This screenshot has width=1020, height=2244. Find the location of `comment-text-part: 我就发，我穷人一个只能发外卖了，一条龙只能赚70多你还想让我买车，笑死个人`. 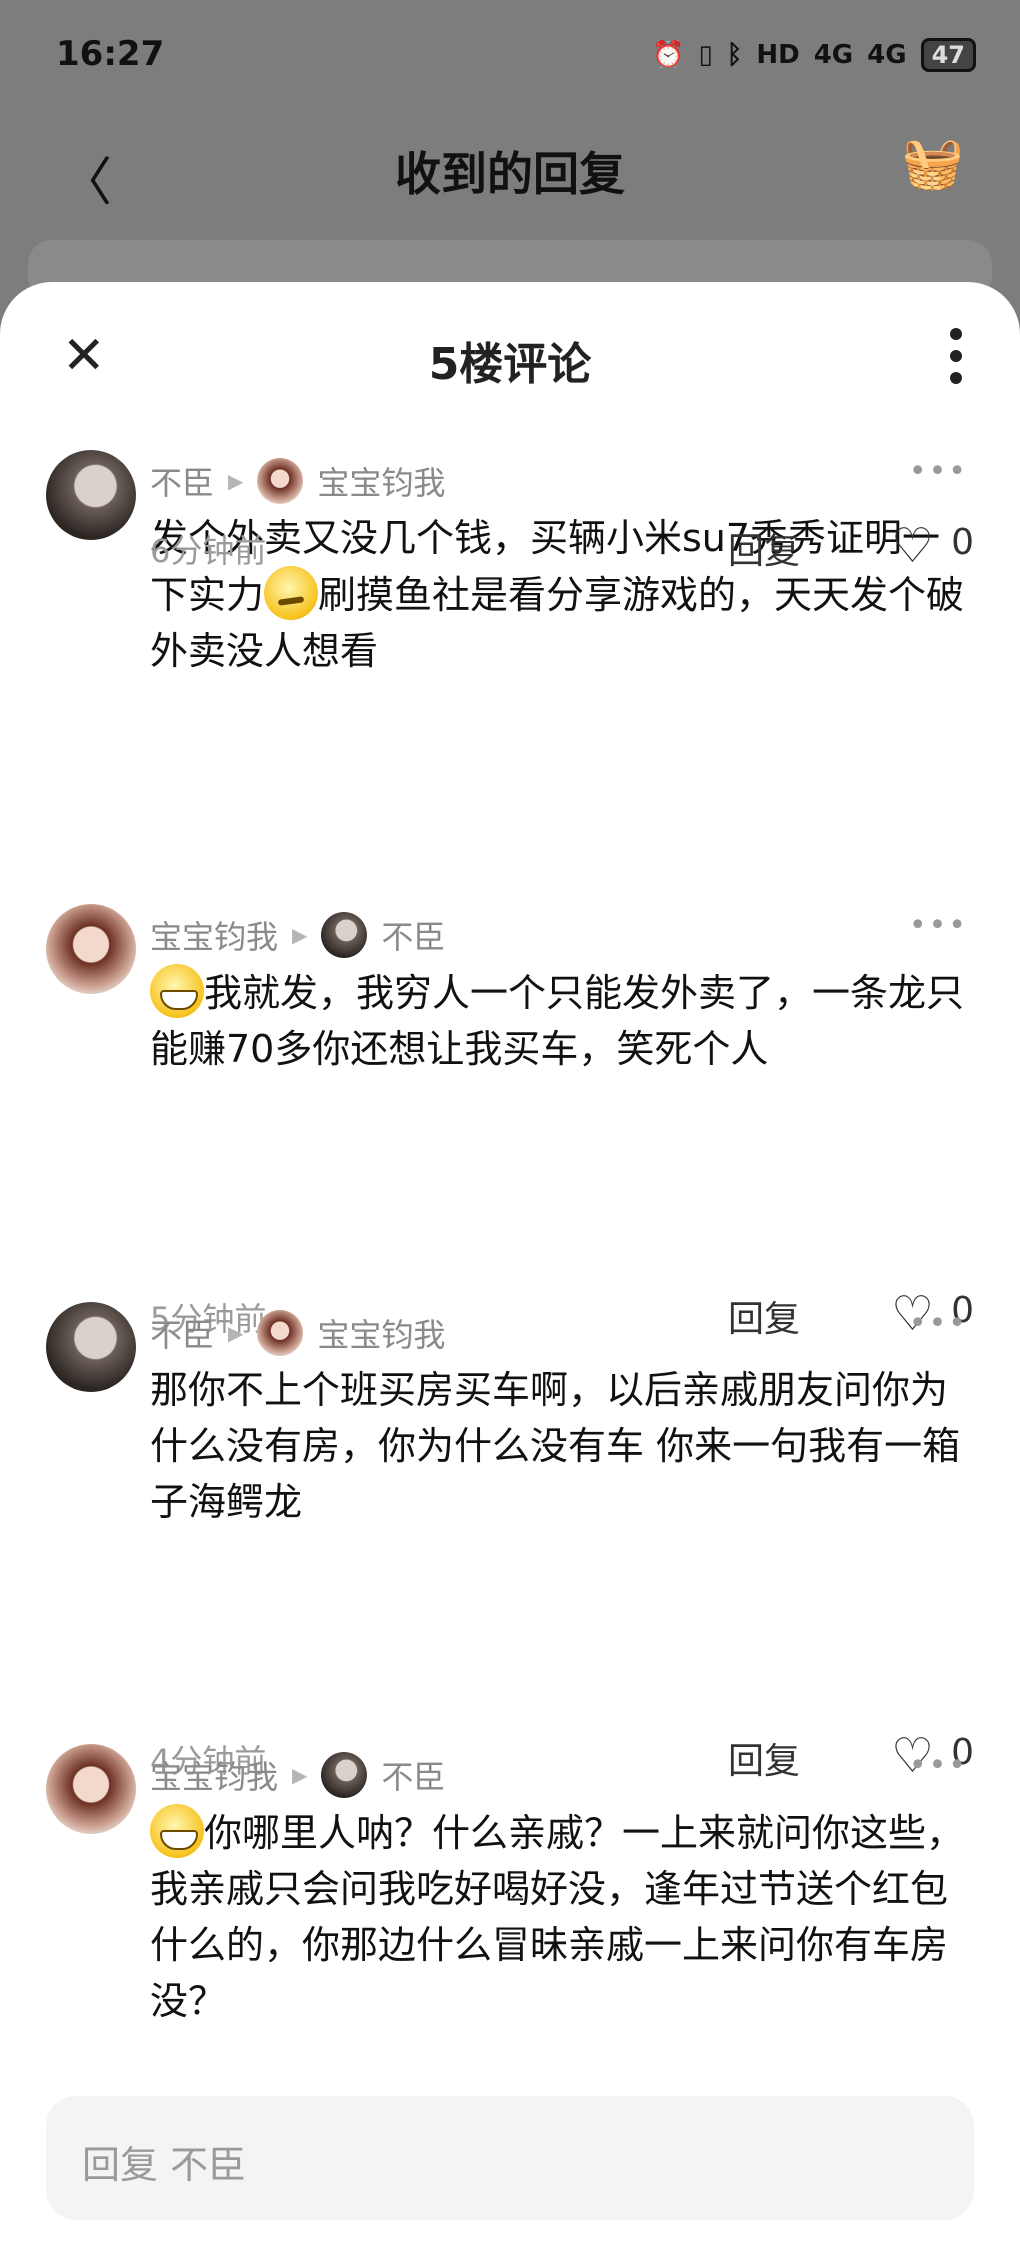

comment-text-part: 我就发，我穷人一个只能发外卖了，一条龙只能赚70多你还想让我买车，笑死个人 is located at coordinates (557, 1021).